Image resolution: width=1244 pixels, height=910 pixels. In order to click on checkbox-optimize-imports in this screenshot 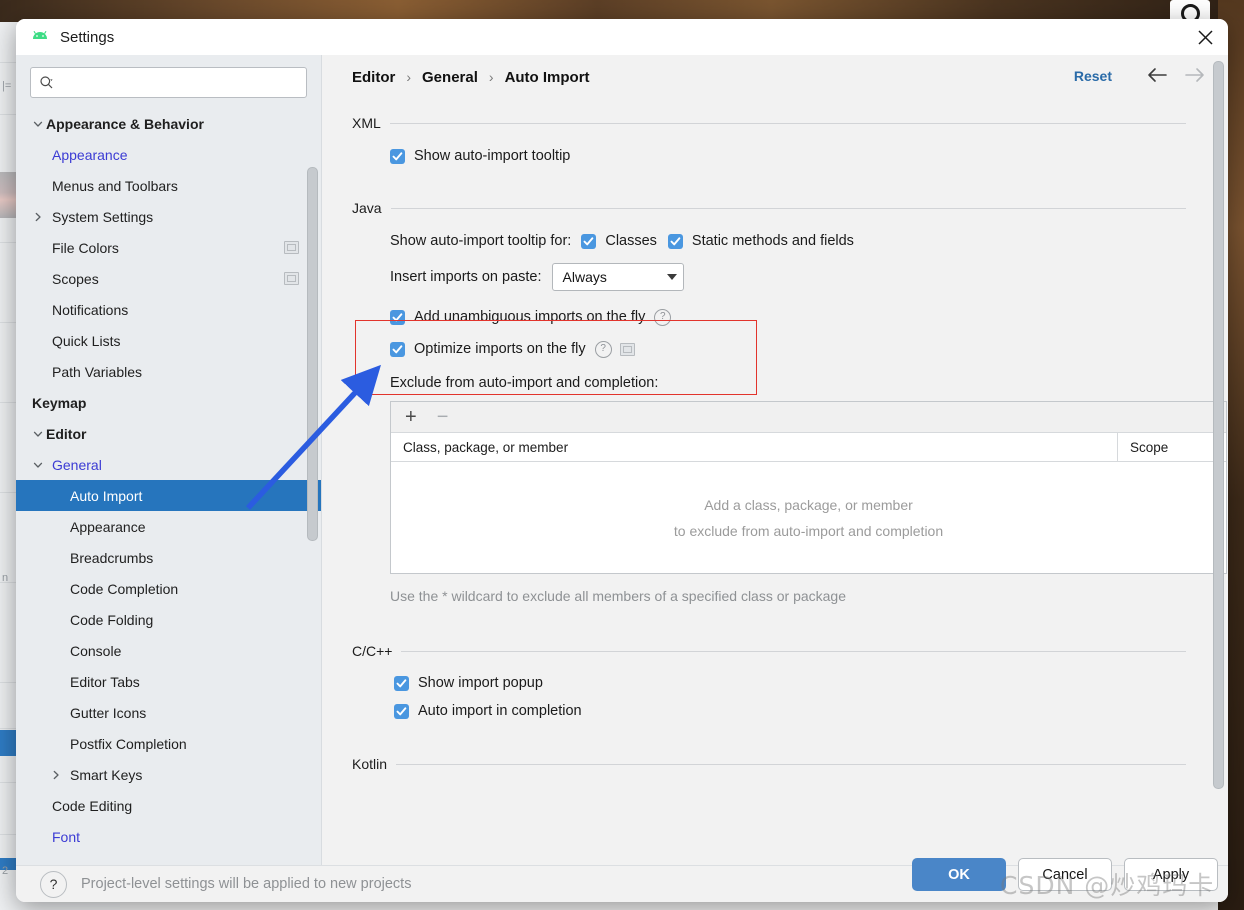, I will do `click(397, 349)`.